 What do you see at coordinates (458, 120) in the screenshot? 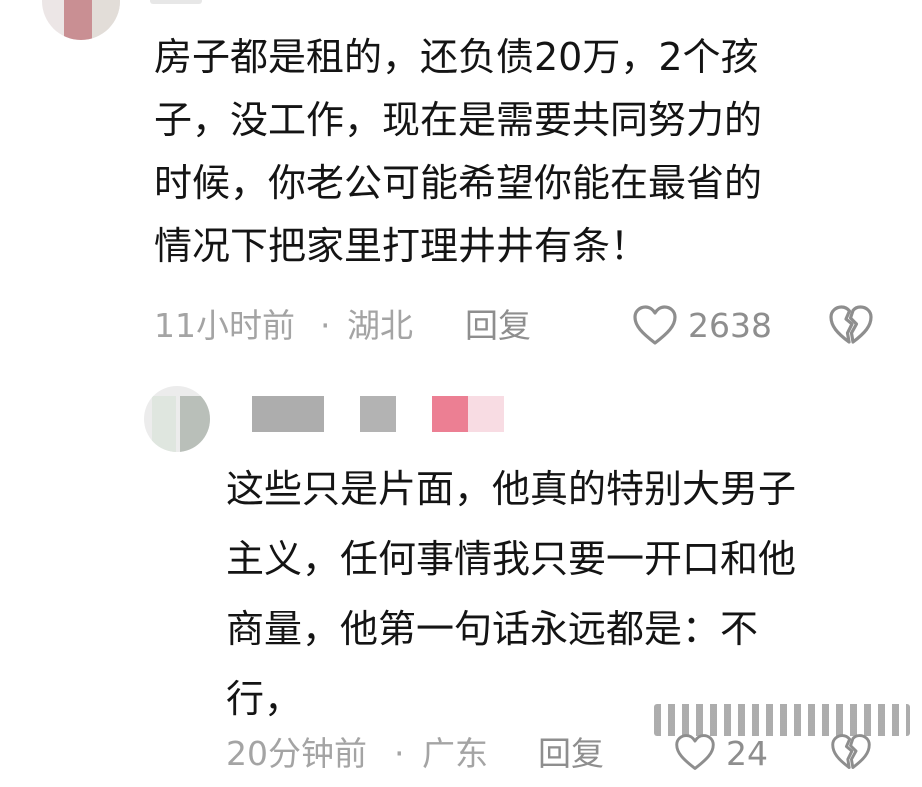
I see `comment-line: 子，没工作，现在是需要共同努力的` at bounding box center [458, 120].